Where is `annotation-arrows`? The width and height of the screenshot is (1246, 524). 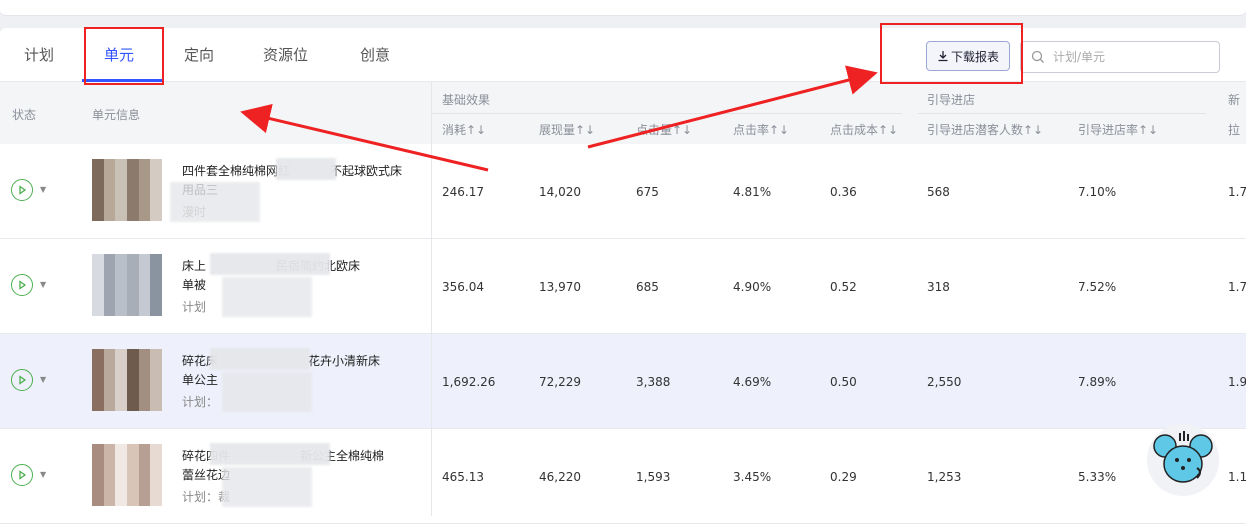 annotation-arrows is located at coordinates (559, 118).